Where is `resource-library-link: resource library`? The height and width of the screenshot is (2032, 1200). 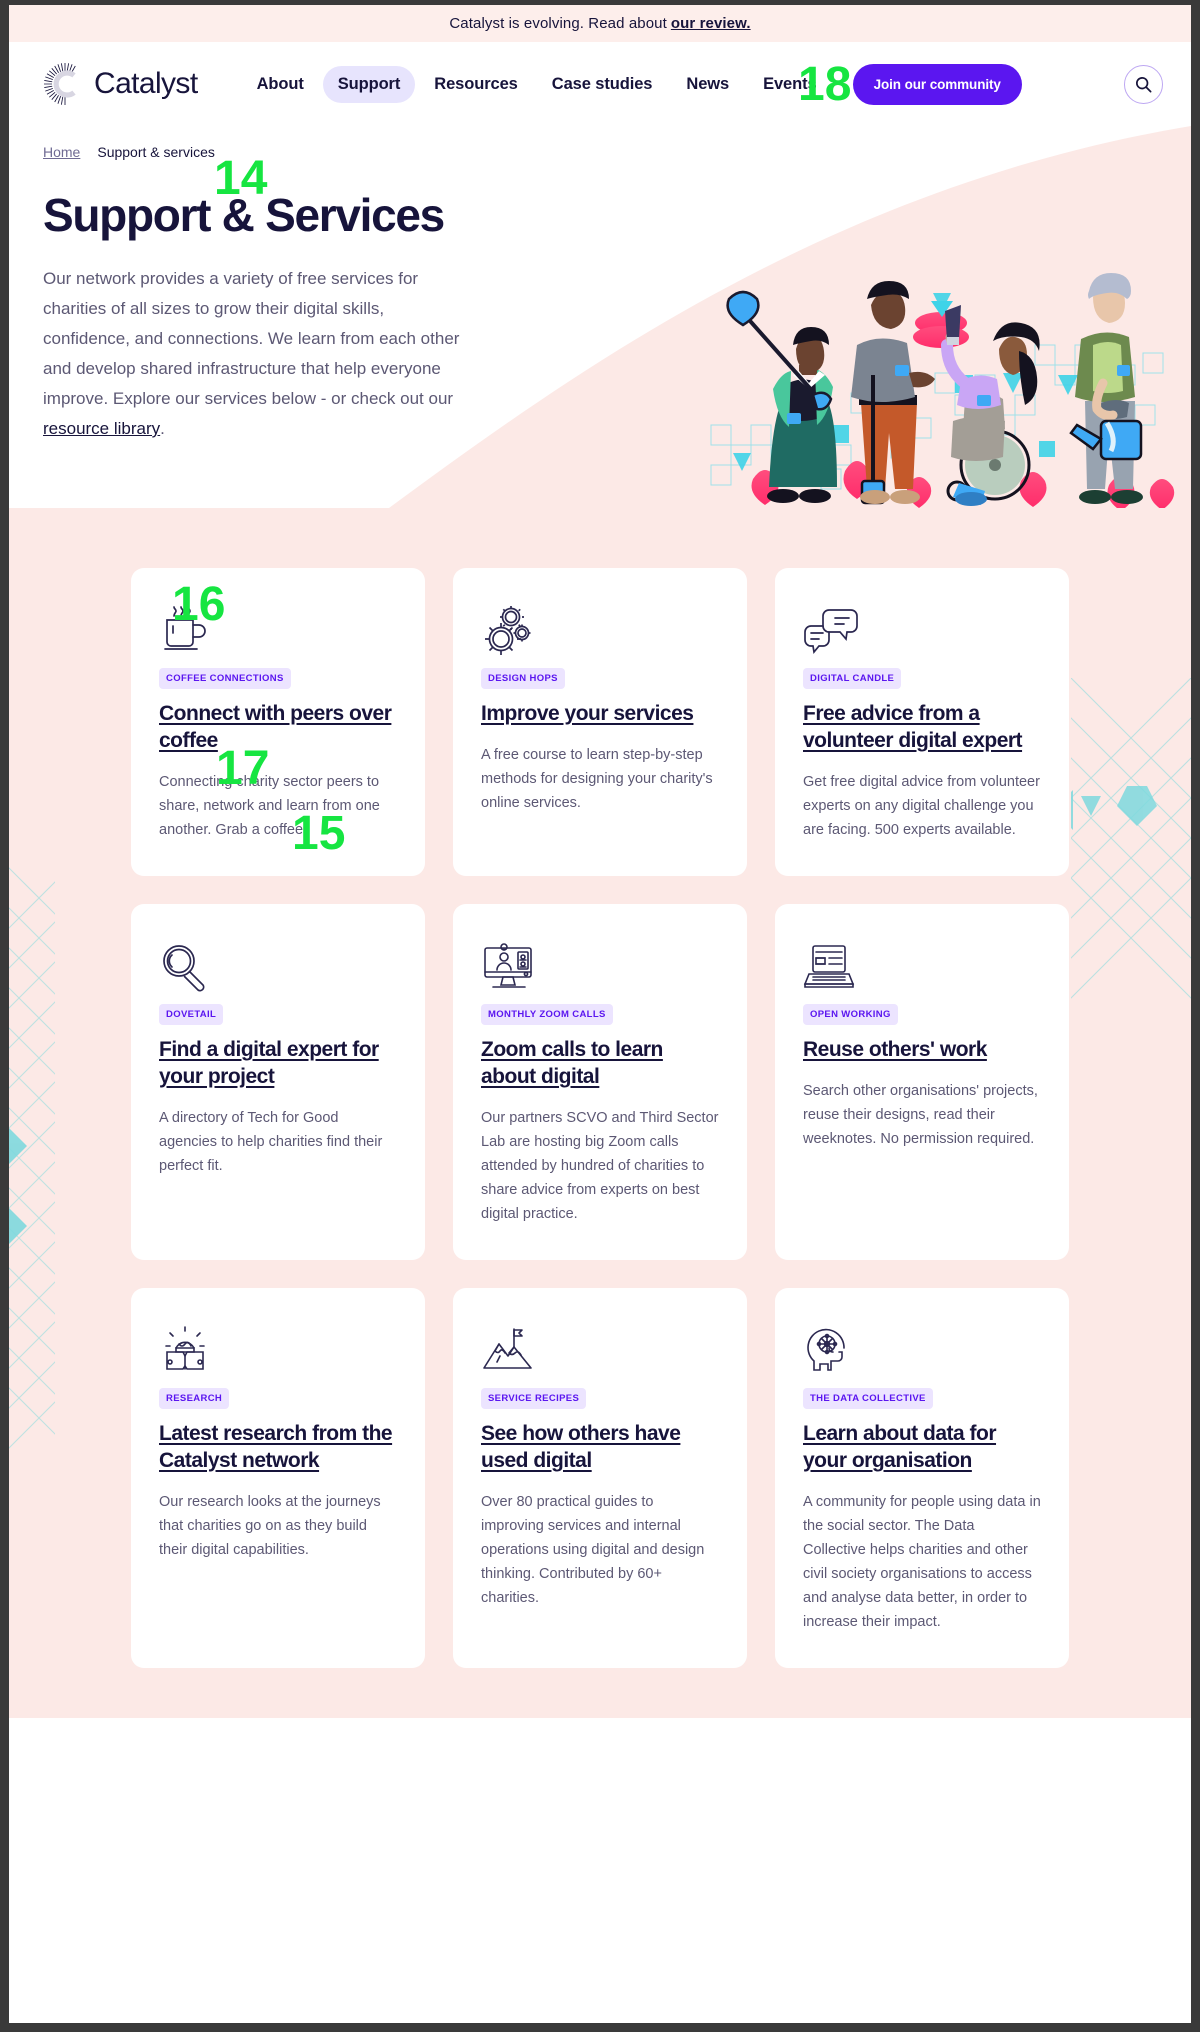
resource-library-link: resource library is located at coordinates (101, 428).